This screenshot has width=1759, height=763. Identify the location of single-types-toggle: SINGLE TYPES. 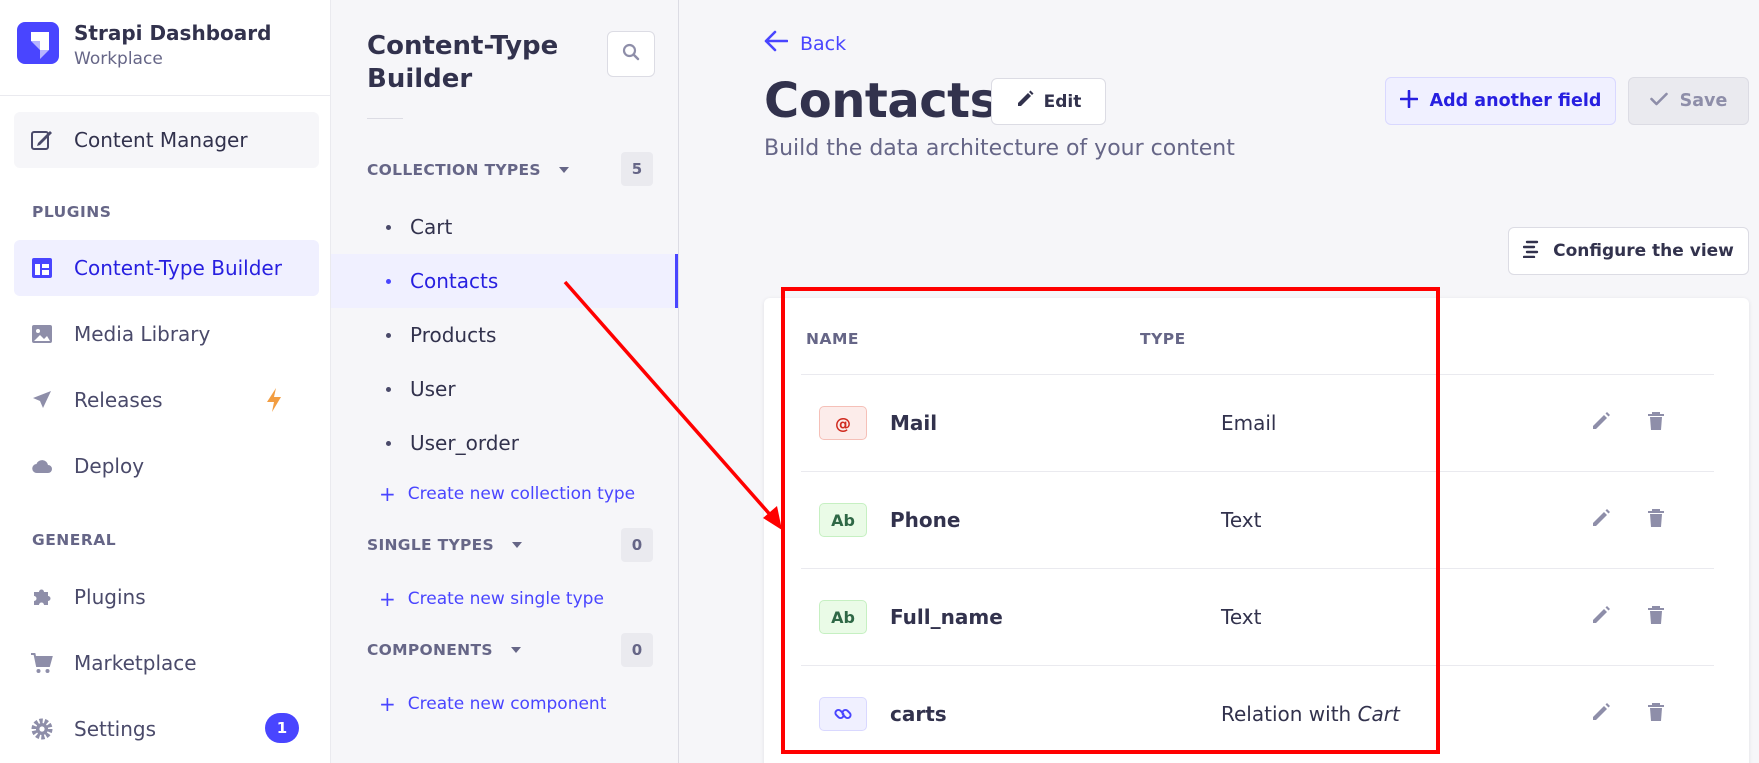
(444, 545).